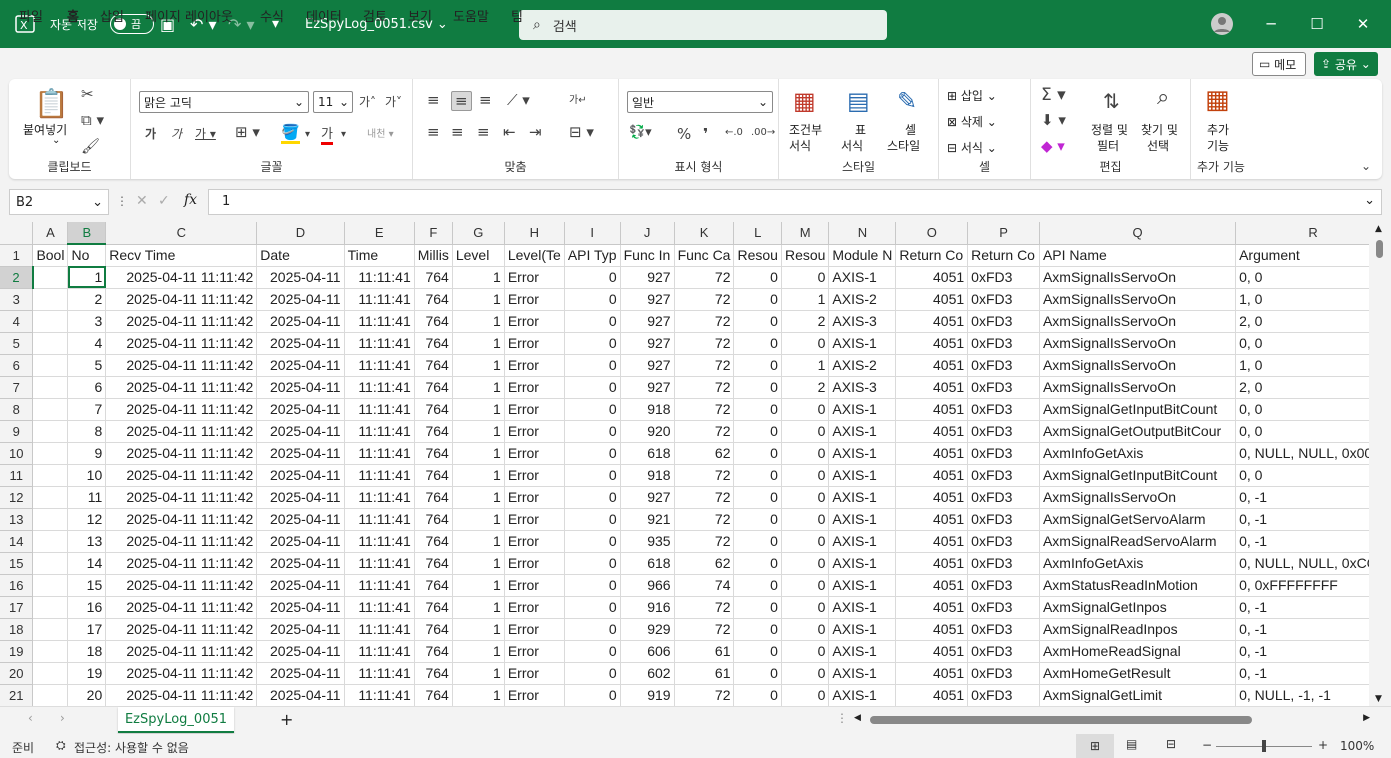 The image size is (1391, 758). Describe the element at coordinates (1138, 629) in the screenshot. I see `cell: AxmSignalReadInpos` at that location.